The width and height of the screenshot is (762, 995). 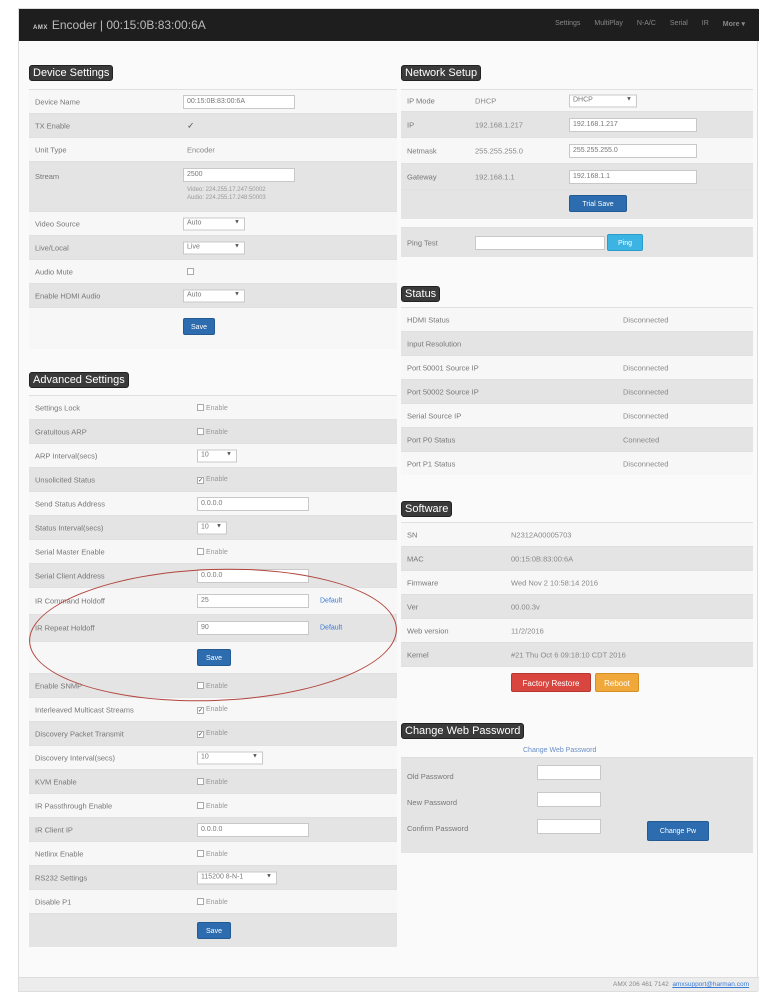 What do you see at coordinates (239, 101) in the screenshot?
I see `device-name-input: 00:15:0B:83:00:6A` at bounding box center [239, 101].